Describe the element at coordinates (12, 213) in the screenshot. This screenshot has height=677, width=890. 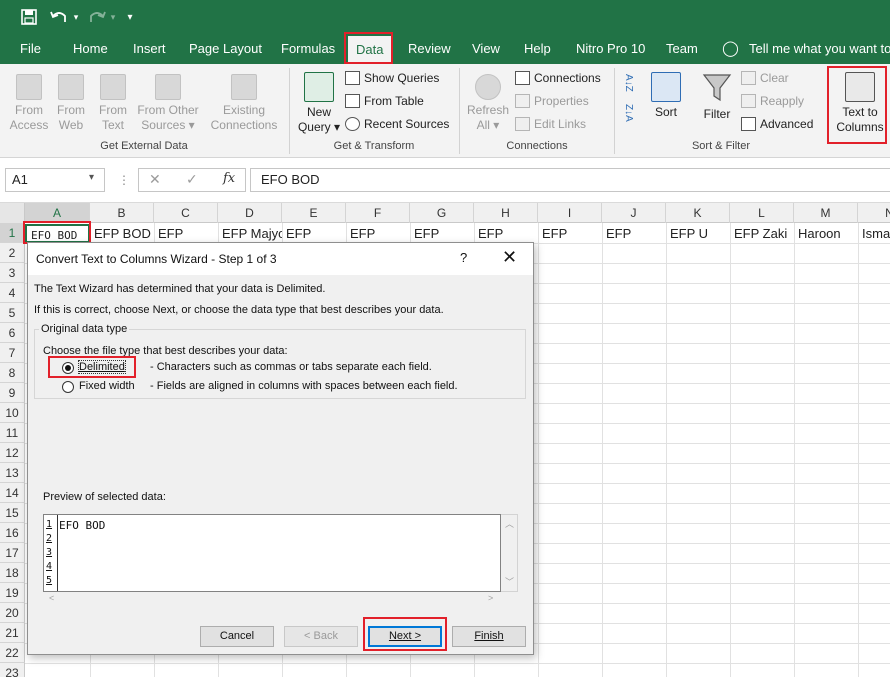
I see `select-all-corner` at that location.